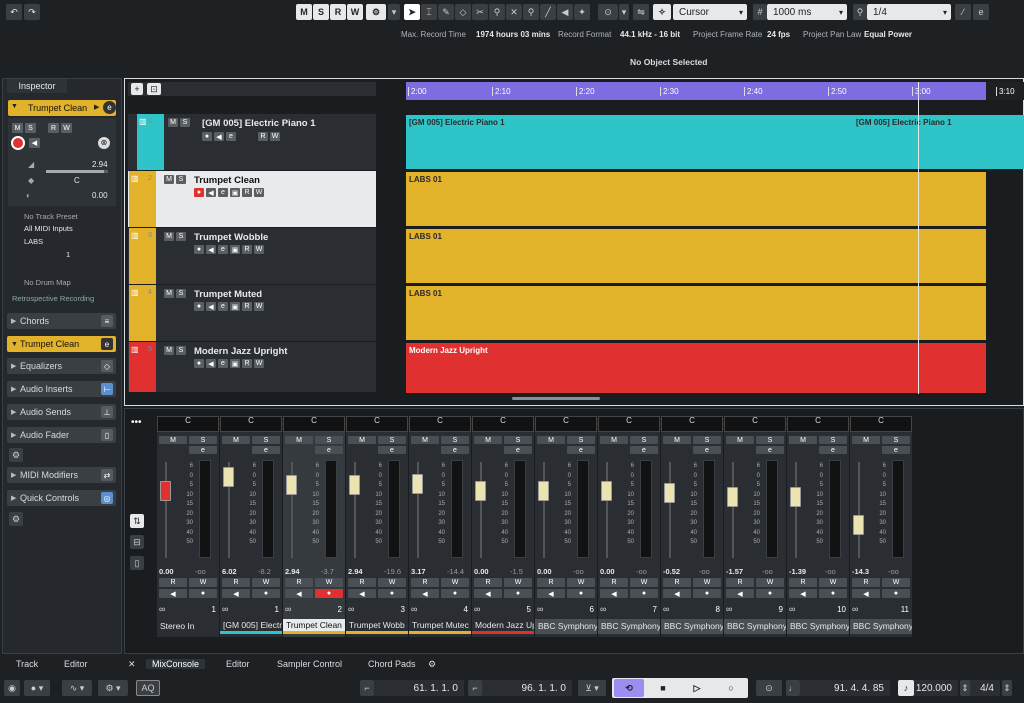  Describe the element at coordinates (314, 526) in the screenshot. I see `mixer-channel-strip: C M Se 6 0 5 10 15 20 30 40 50 2.94 -3.7 R W ◀ ● ∞ 2` at that location.